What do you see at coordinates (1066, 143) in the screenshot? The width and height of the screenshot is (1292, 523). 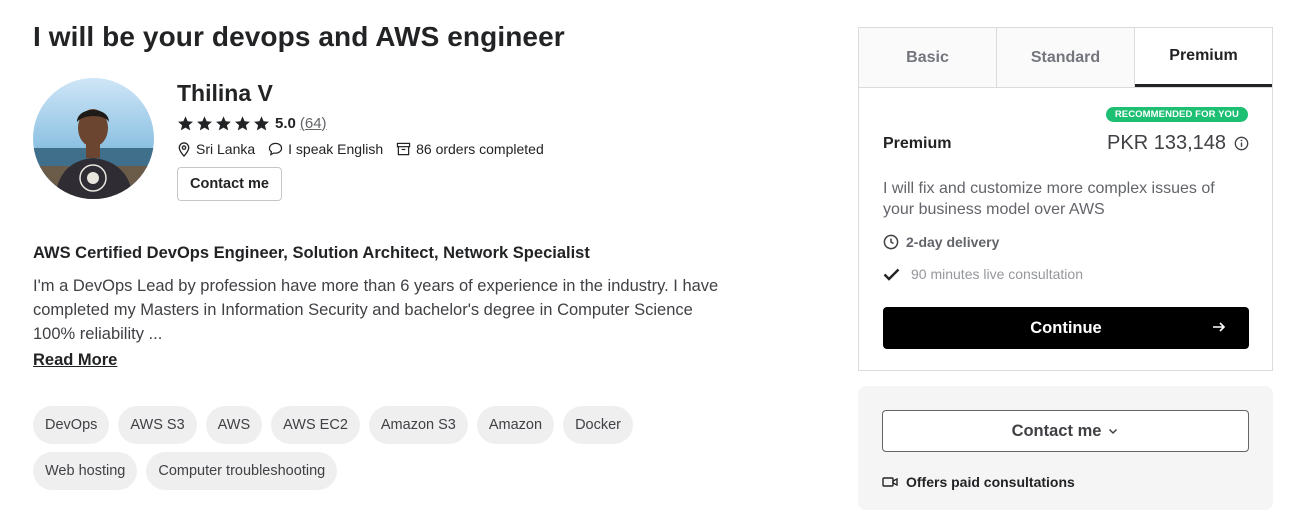 I see `package-header: Premium PKR 133,148` at bounding box center [1066, 143].